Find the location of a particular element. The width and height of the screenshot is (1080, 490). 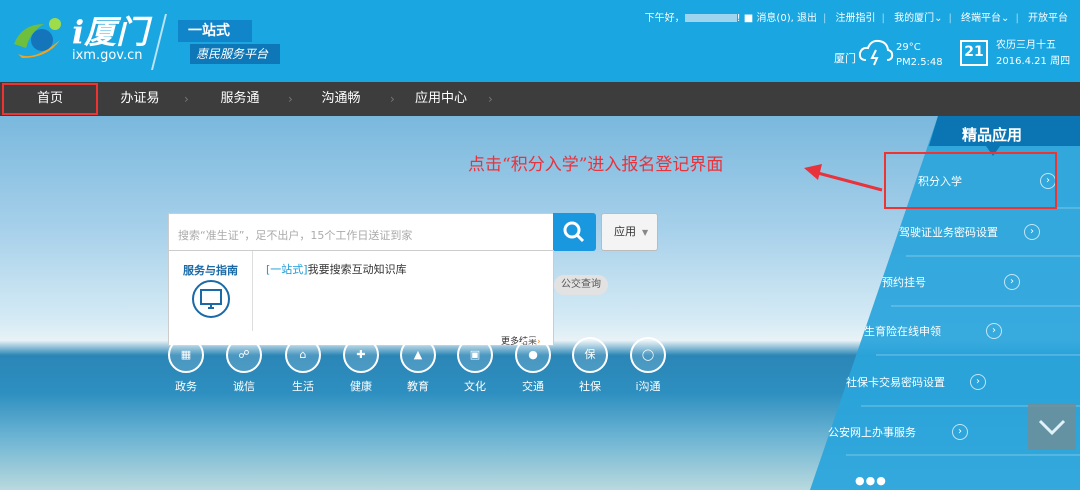

category-life: ⌂ 生活 is located at coordinates (303, 365).